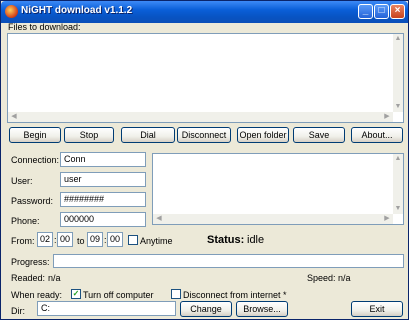 Image resolution: width=409 pixels, height=320 pixels. Describe the element at coordinates (35, 160) in the screenshot. I see `connection-label: Connection:` at that location.